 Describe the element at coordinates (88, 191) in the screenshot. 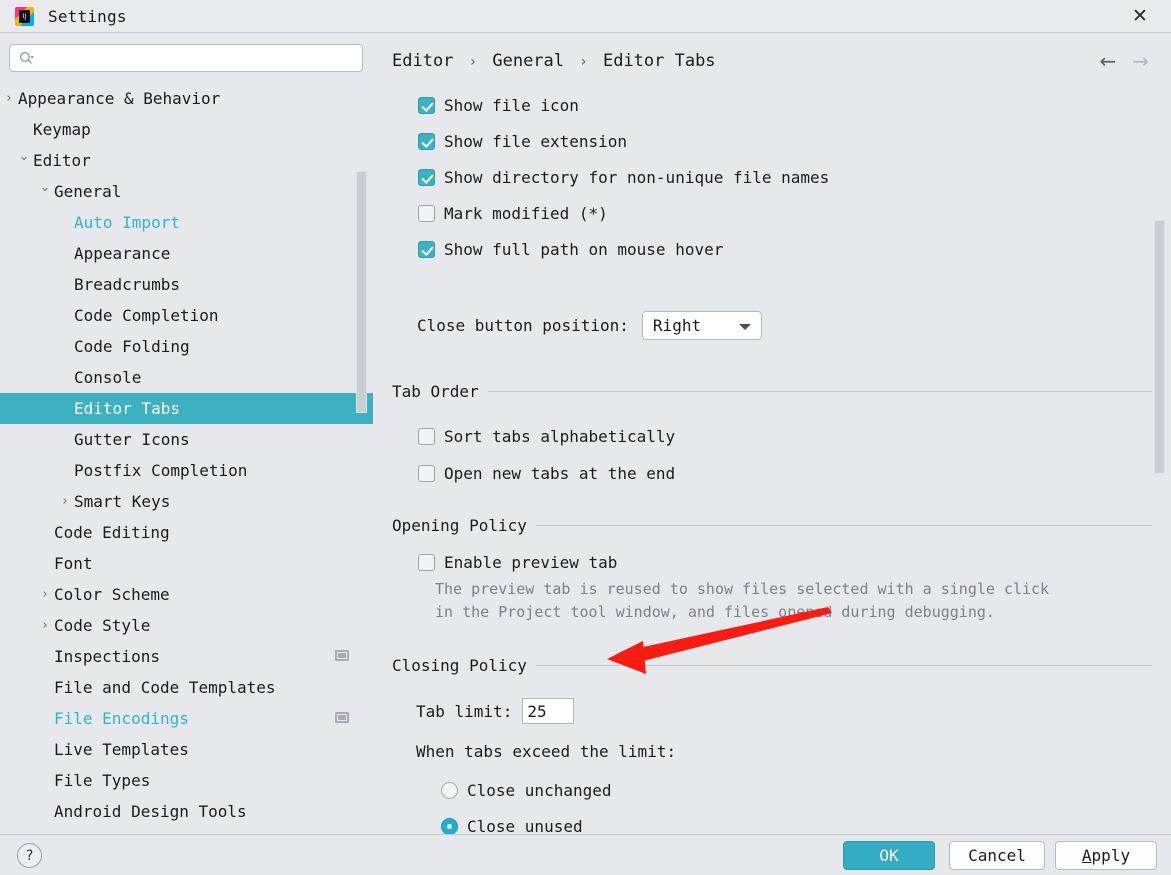

I see `sidebar-item-label: General` at that location.